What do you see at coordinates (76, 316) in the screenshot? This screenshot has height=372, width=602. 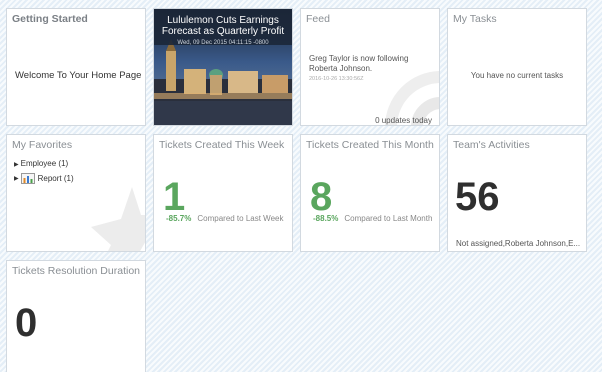 I see `resolution-duration-tile: Tickets Resolution Duration 0` at bounding box center [76, 316].